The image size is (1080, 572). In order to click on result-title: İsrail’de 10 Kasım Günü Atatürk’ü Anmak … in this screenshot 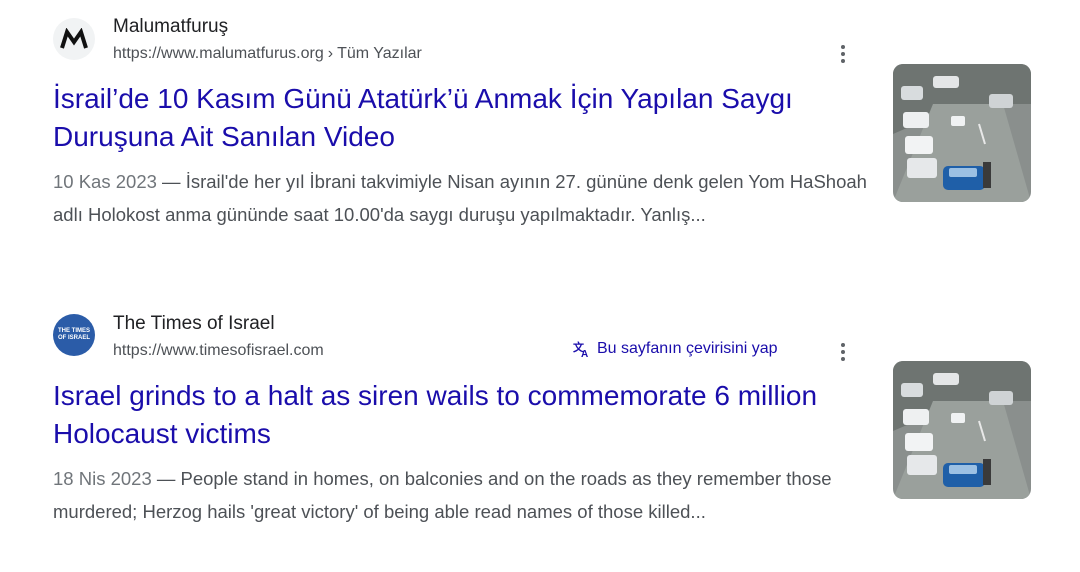, I will do `click(468, 118)`.